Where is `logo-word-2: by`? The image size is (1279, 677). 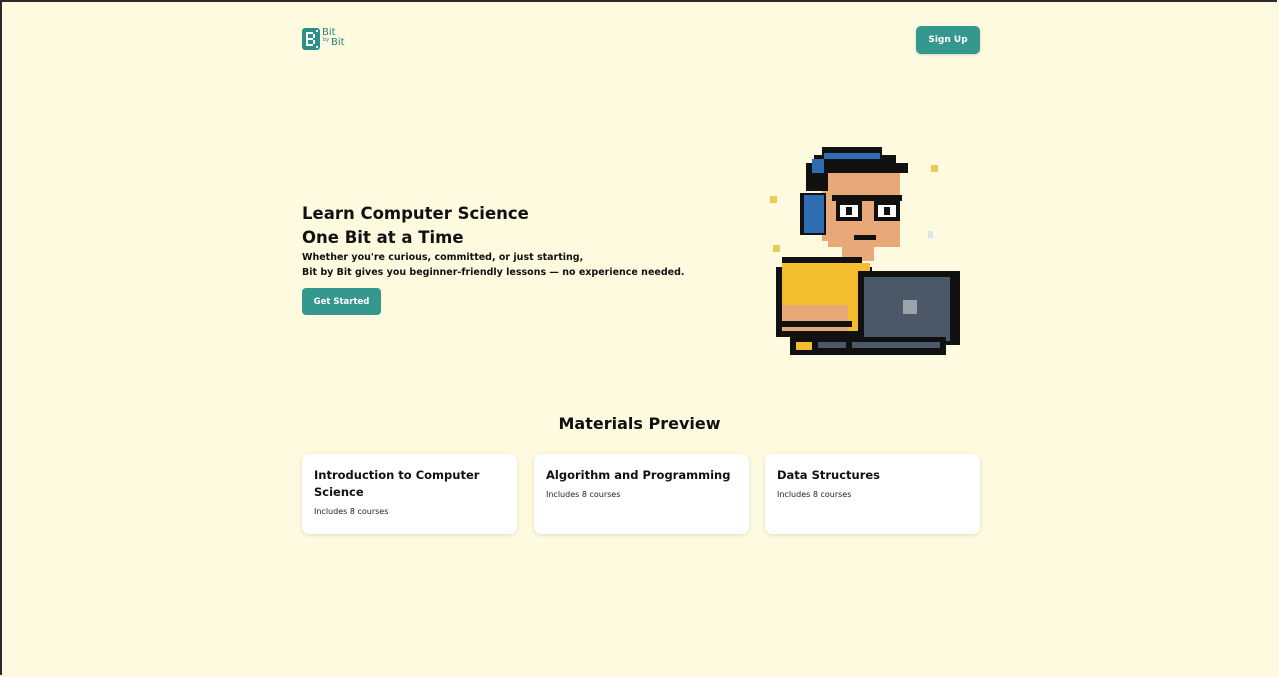 logo-word-2: by is located at coordinates (326, 40).